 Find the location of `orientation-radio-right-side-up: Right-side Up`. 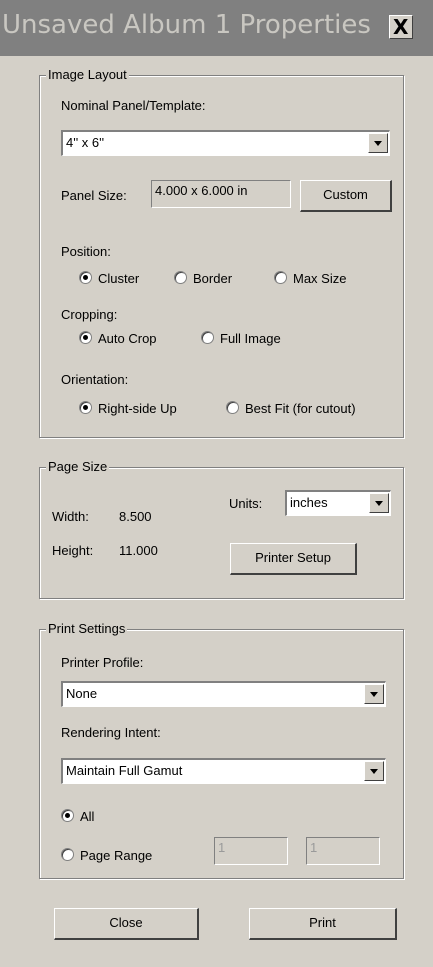

orientation-radio-right-side-up: Right-side Up is located at coordinates (128, 408).